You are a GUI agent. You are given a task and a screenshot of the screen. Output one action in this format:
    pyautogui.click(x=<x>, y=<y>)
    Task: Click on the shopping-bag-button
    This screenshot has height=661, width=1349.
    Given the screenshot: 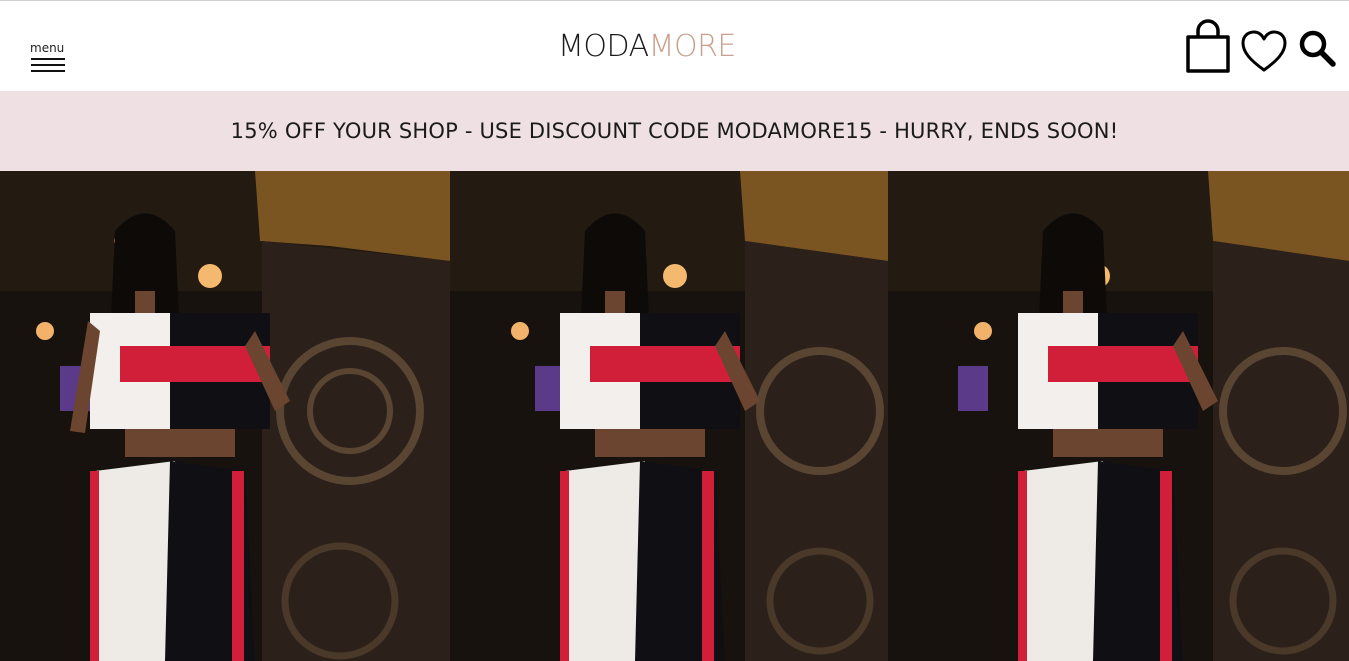 What is the action you would take?
    pyautogui.click(x=1208, y=46)
    